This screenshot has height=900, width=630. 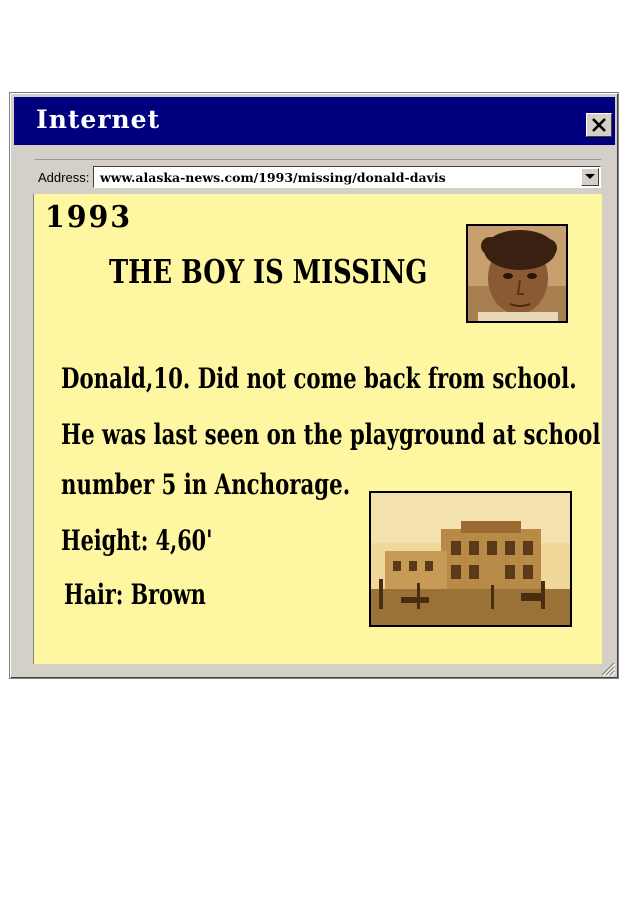 What do you see at coordinates (607, 668) in the screenshot?
I see `resize-grip-icon` at bounding box center [607, 668].